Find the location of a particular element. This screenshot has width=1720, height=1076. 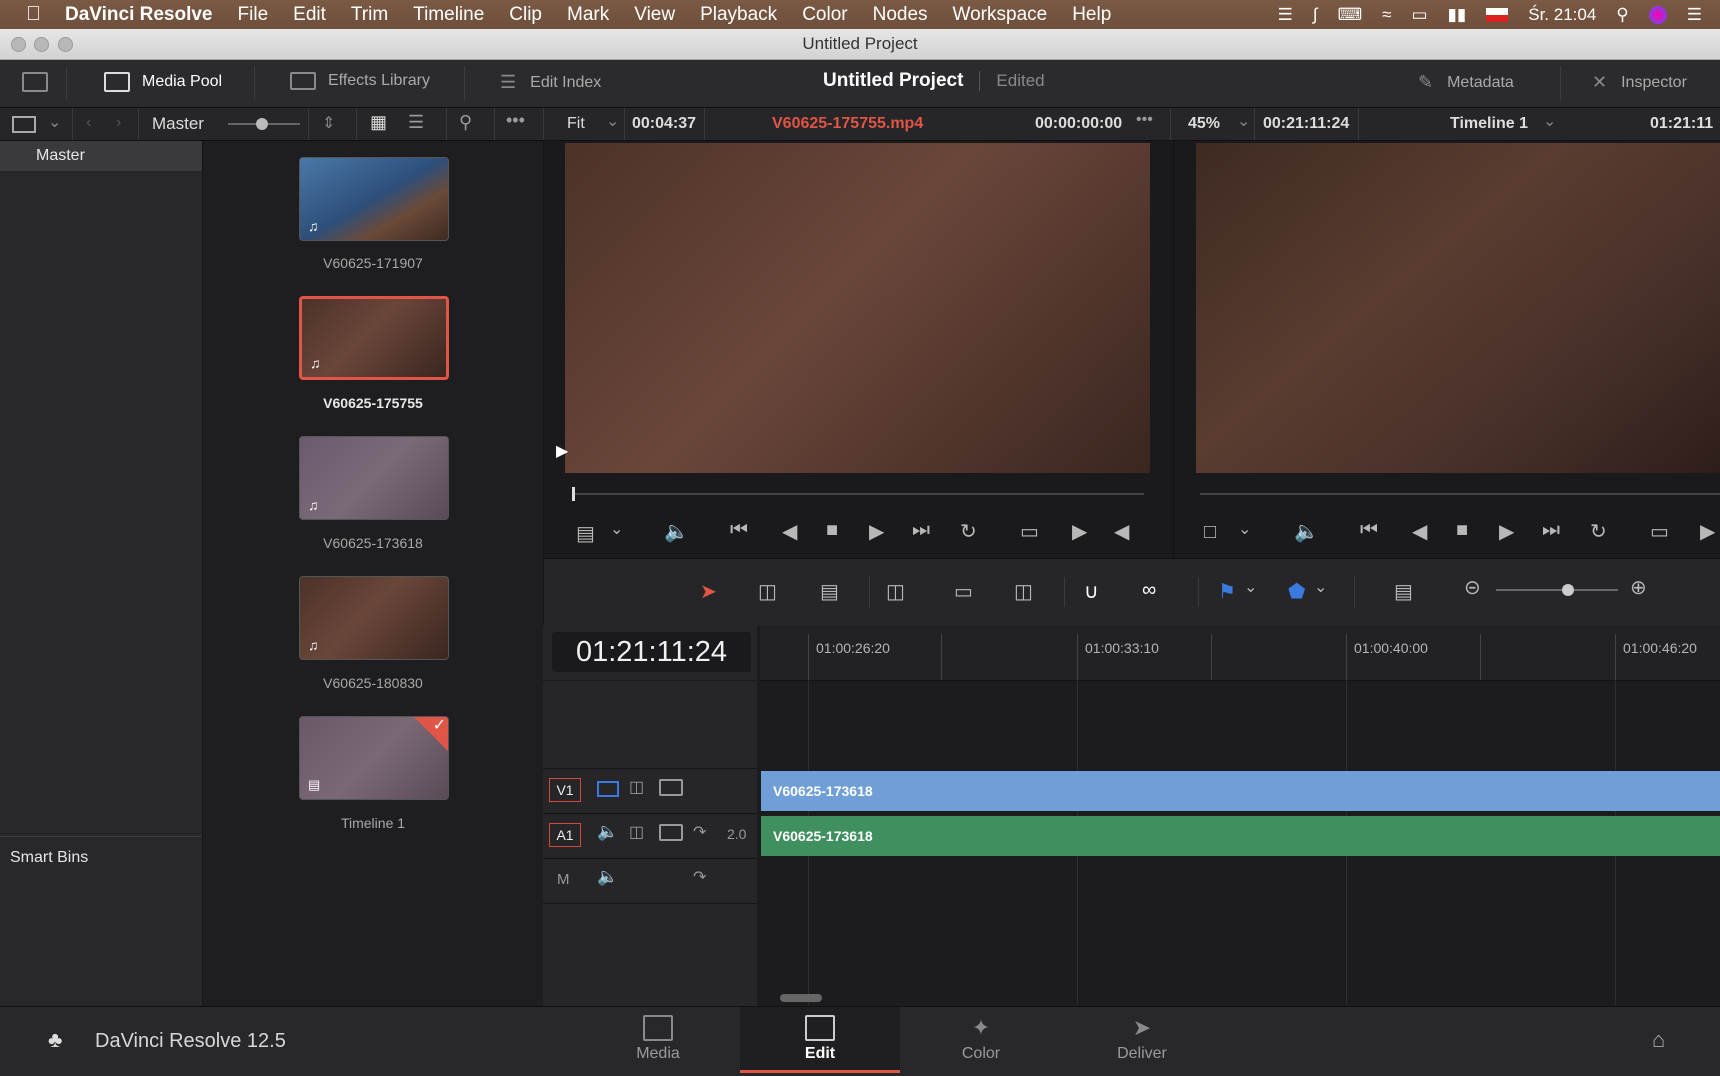

play-reverse-icon: ◀ is located at coordinates (1419, 531).